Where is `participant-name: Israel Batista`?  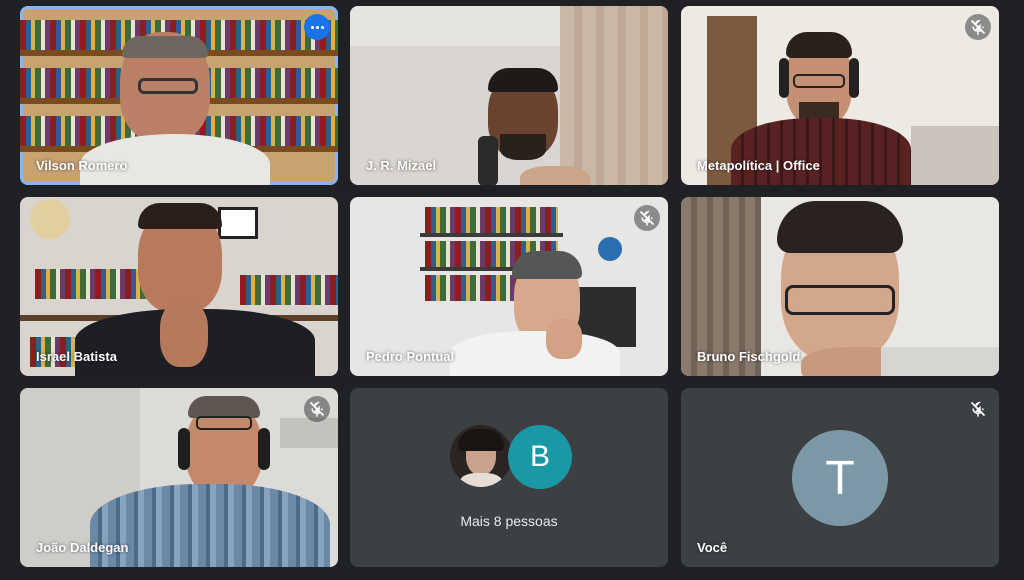
participant-name: Israel Batista is located at coordinates (76, 356).